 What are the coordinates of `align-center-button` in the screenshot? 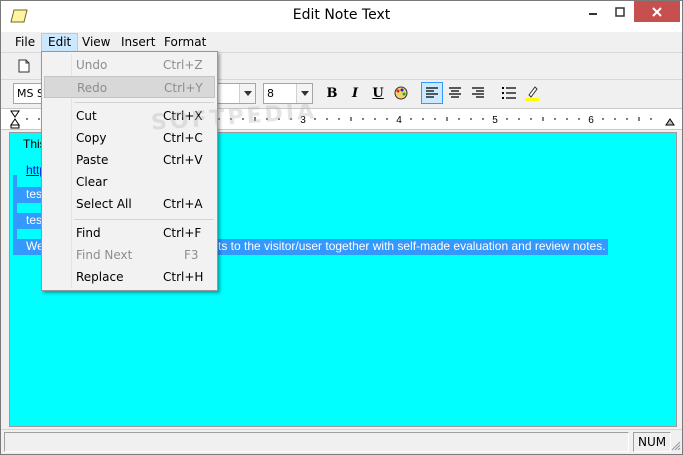 It's located at (455, 93).